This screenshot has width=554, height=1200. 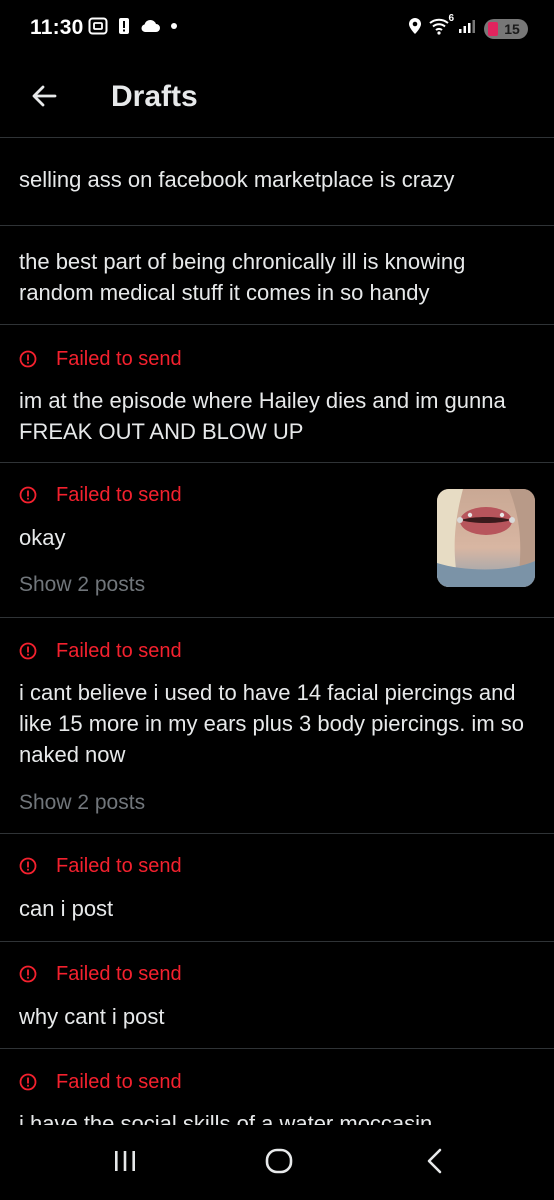 What do you see at coordinates (277, 98) in the screenshot?
I see `header: Drafts` at bounding box center [277, 98].